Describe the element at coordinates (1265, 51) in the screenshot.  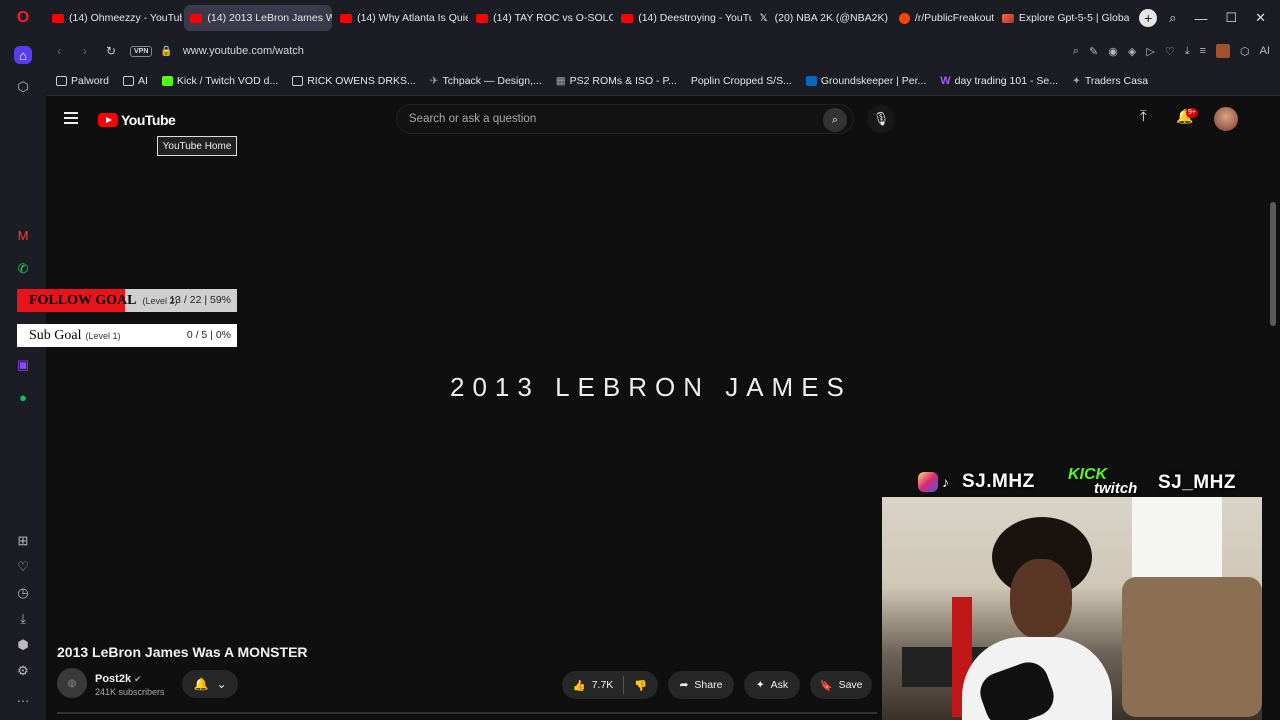
I see `ai-button: AI` at that location.